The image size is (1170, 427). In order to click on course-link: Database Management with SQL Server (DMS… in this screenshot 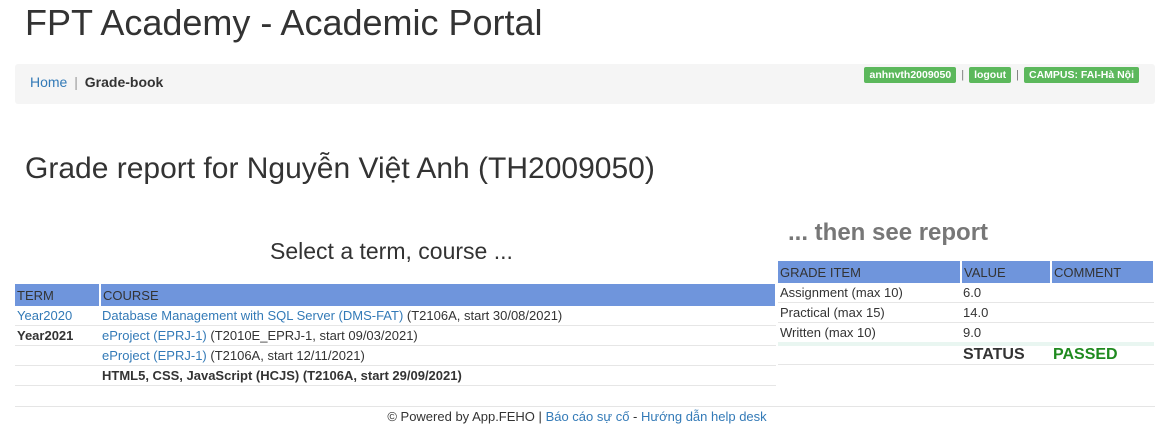, I will do `click(252, 315)`.